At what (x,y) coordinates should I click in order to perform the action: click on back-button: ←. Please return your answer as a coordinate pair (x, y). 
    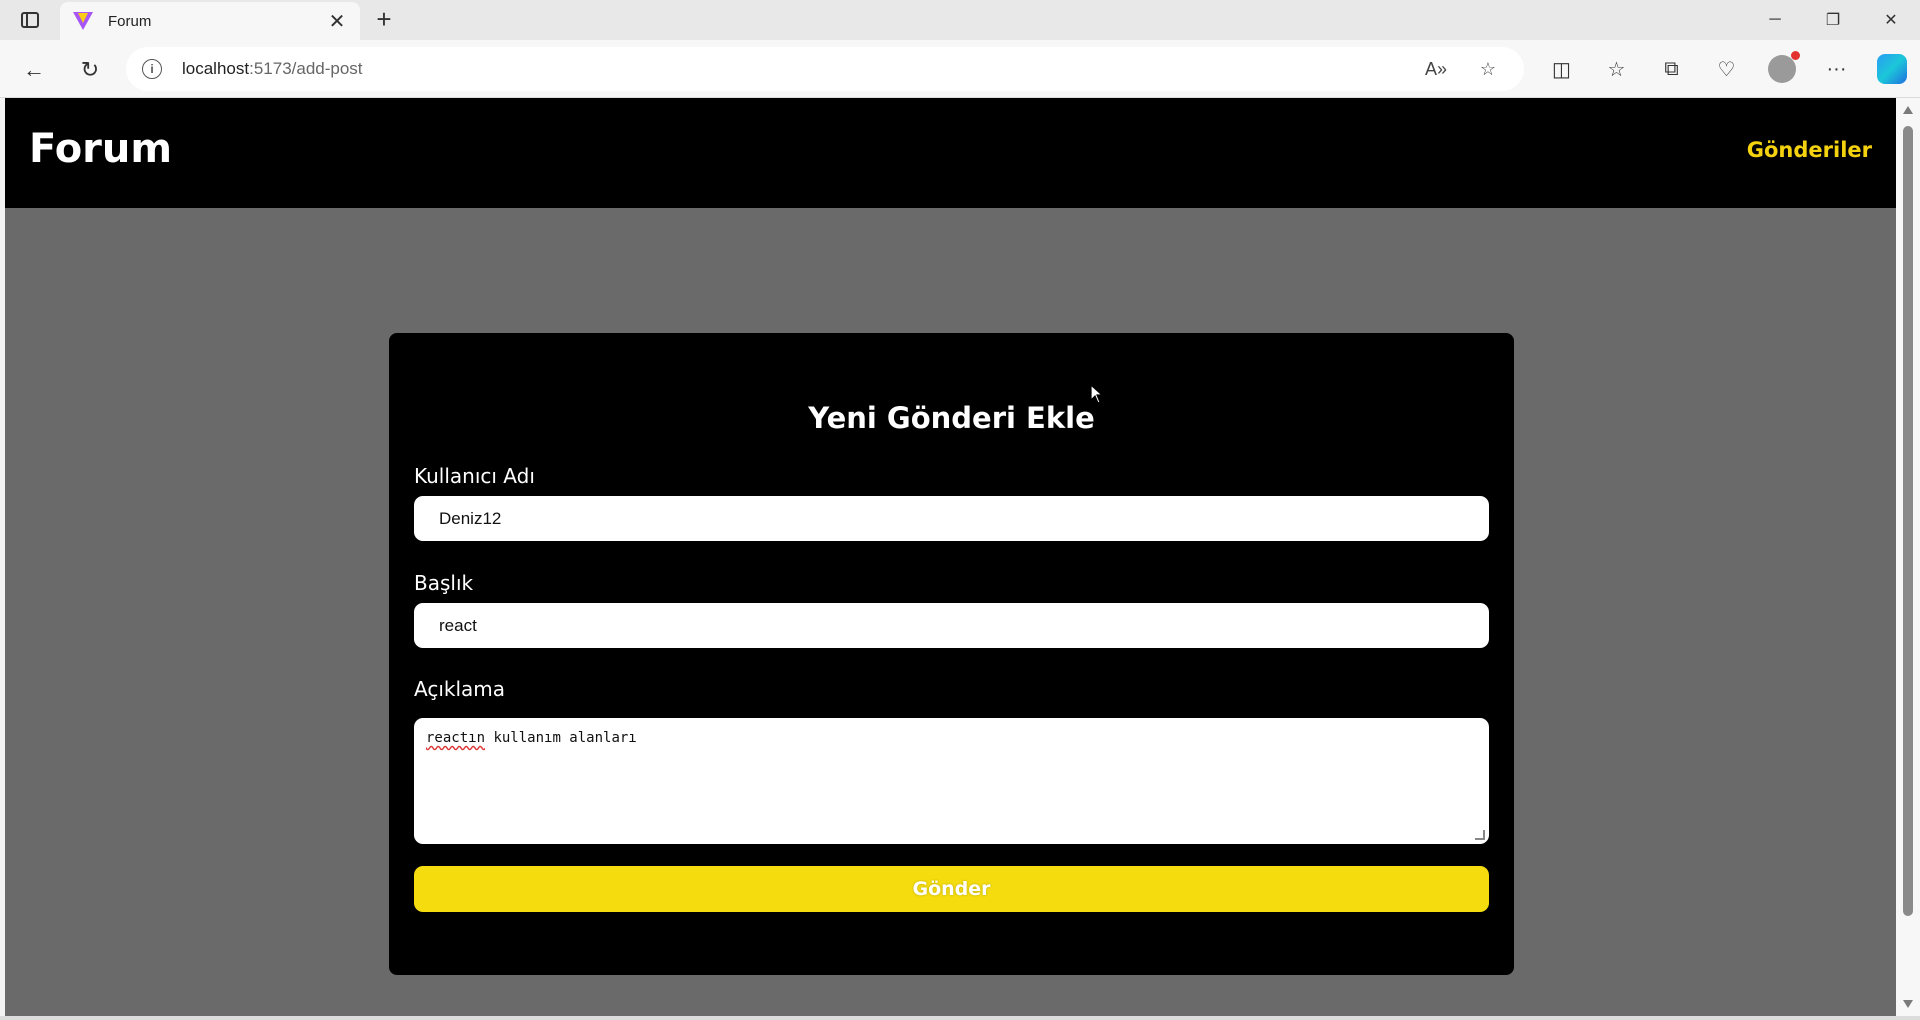
    Looking at the image, I should click on (34, 70).